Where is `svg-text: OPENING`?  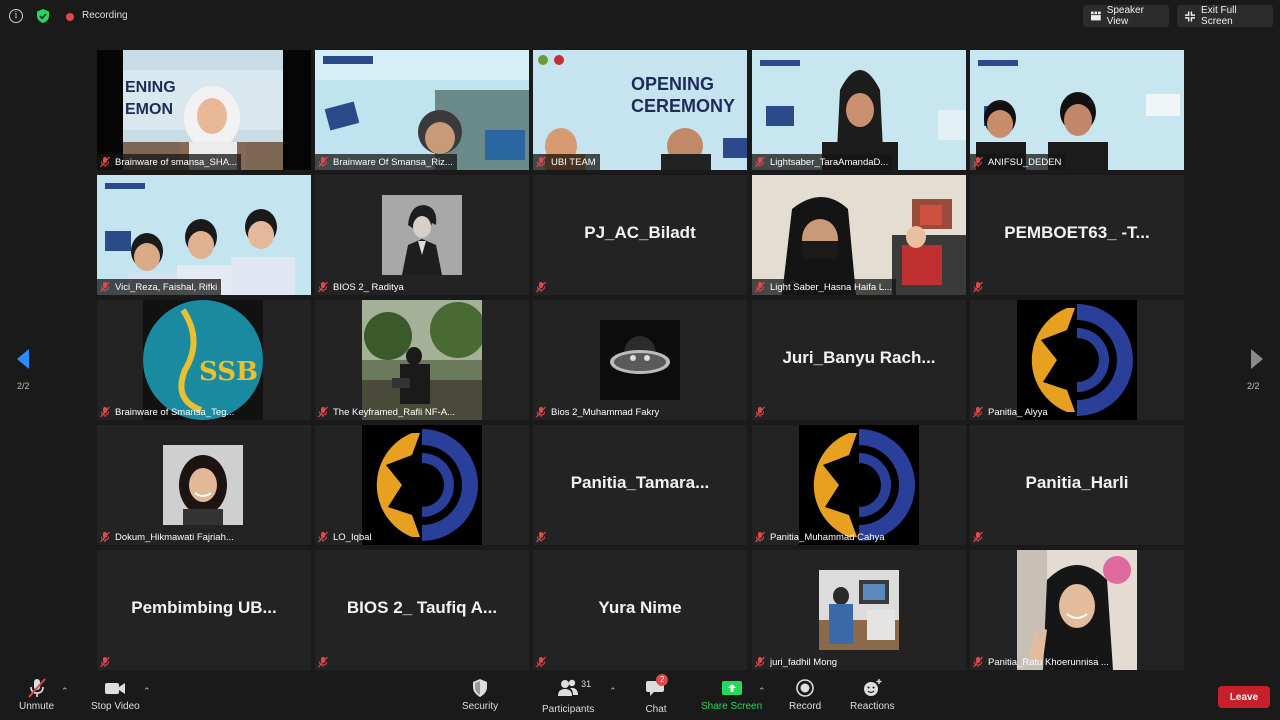
svg-text: OPENING is located at coordinates (672, 84).